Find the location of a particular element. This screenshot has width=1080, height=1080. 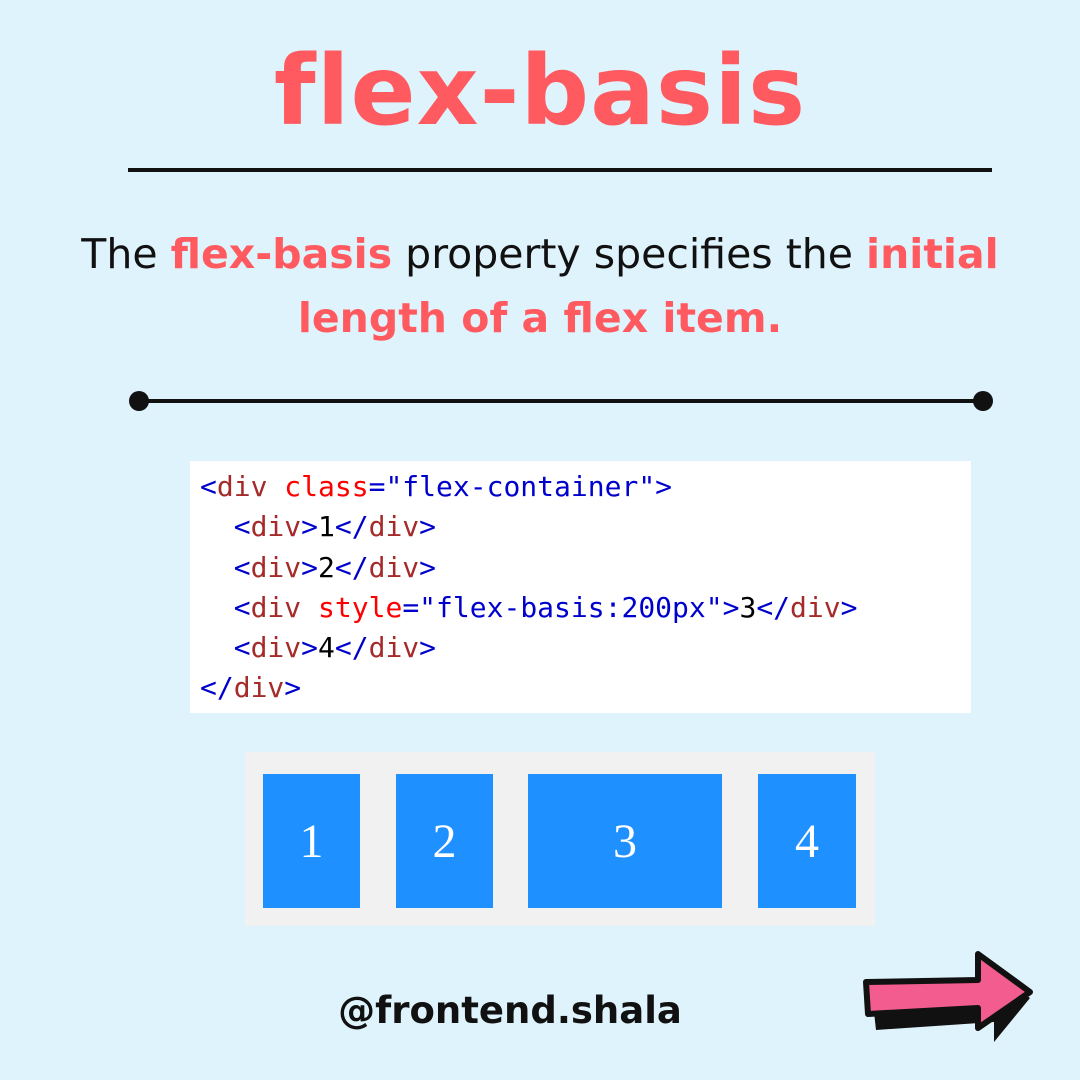

flex-item-4: 4 is located at coordinates (807, 841).